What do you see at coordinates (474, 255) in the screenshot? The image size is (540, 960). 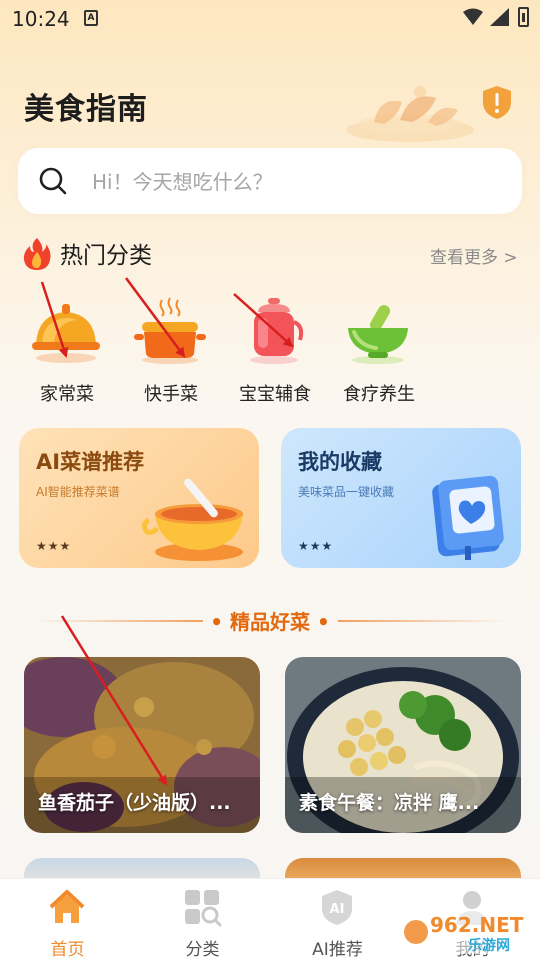 I see `see-more-link: 查看更多 >` at bounding box center [474, 255].